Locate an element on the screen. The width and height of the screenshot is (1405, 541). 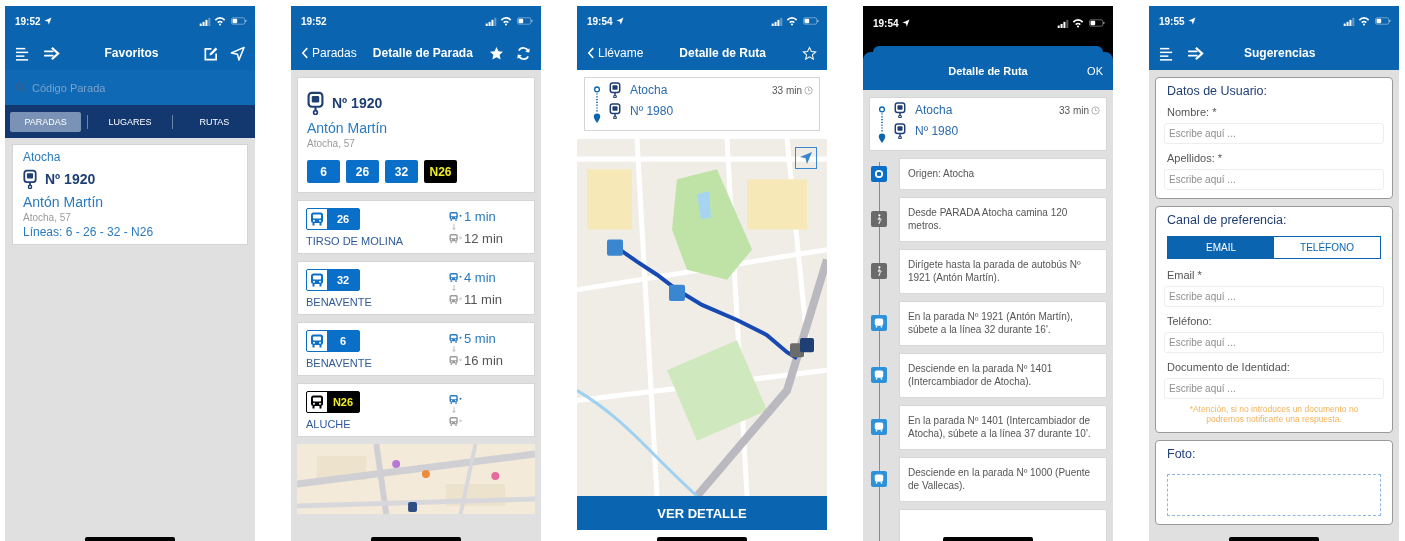
destination: TIRSO DE MOLINA is located at coordinates (355, 240).